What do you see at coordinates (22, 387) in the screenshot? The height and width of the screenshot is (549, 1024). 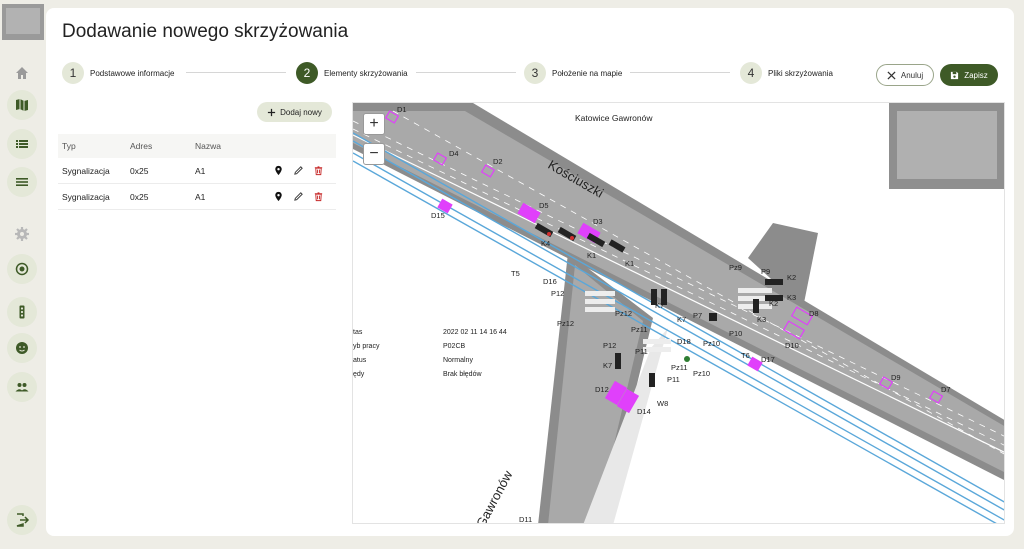 I see `sidebar-item-users` at bounding box center [22, 387].